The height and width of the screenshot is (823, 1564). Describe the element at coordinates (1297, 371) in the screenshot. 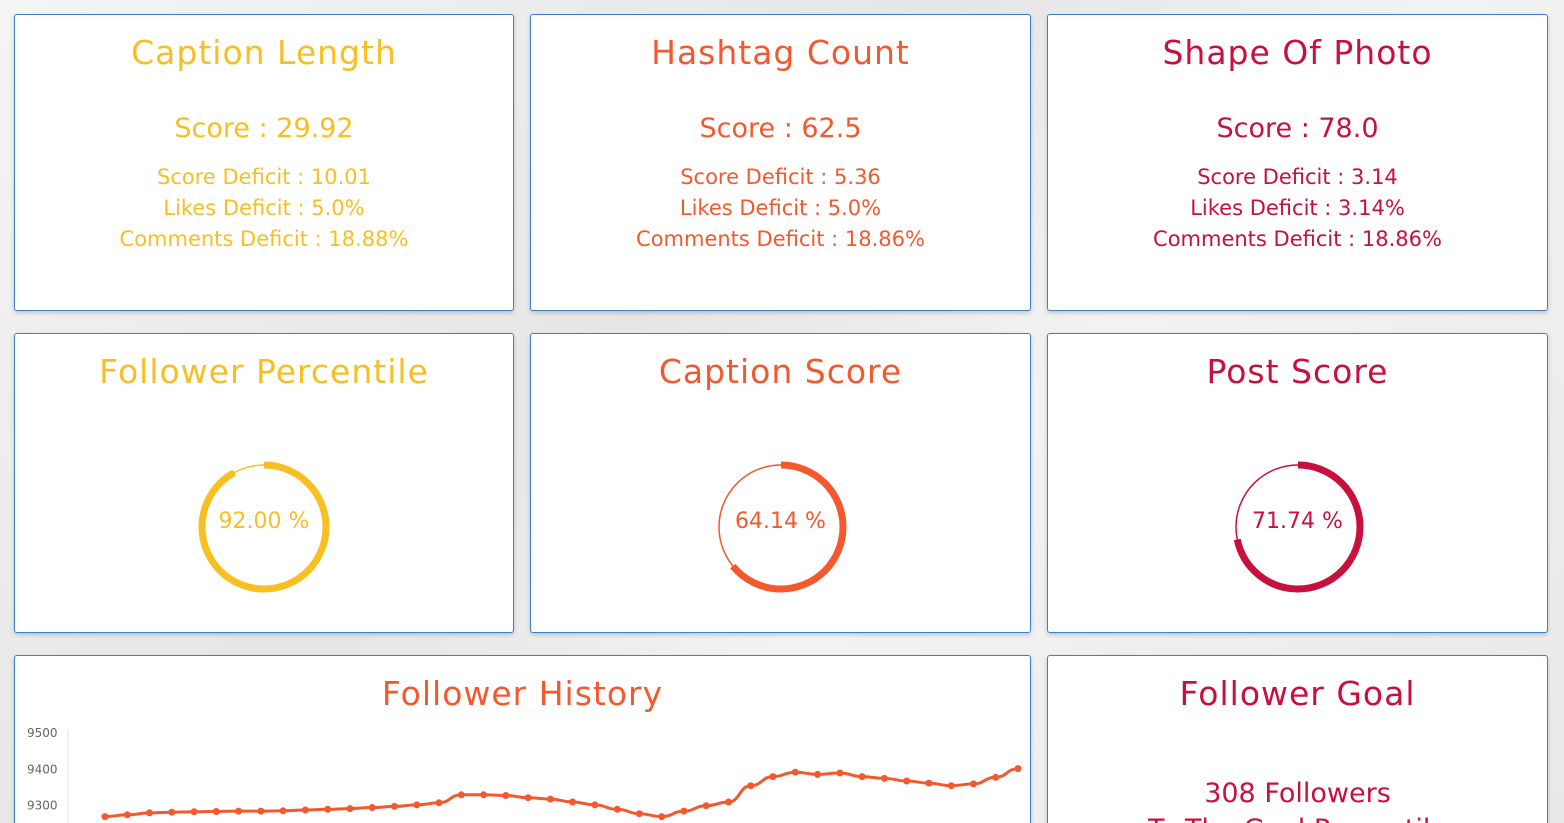

I see `card-title: Post Score` at that location.